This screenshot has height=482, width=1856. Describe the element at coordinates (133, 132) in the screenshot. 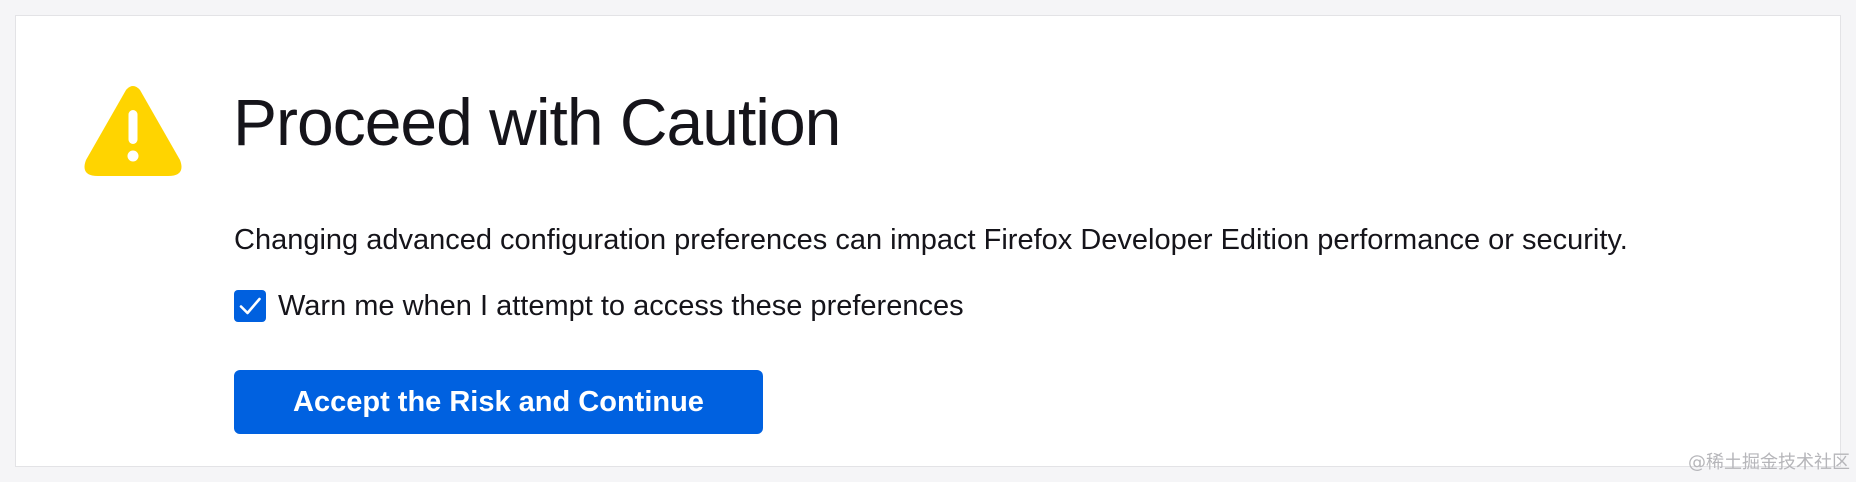

I see `warning-icon` at that location.